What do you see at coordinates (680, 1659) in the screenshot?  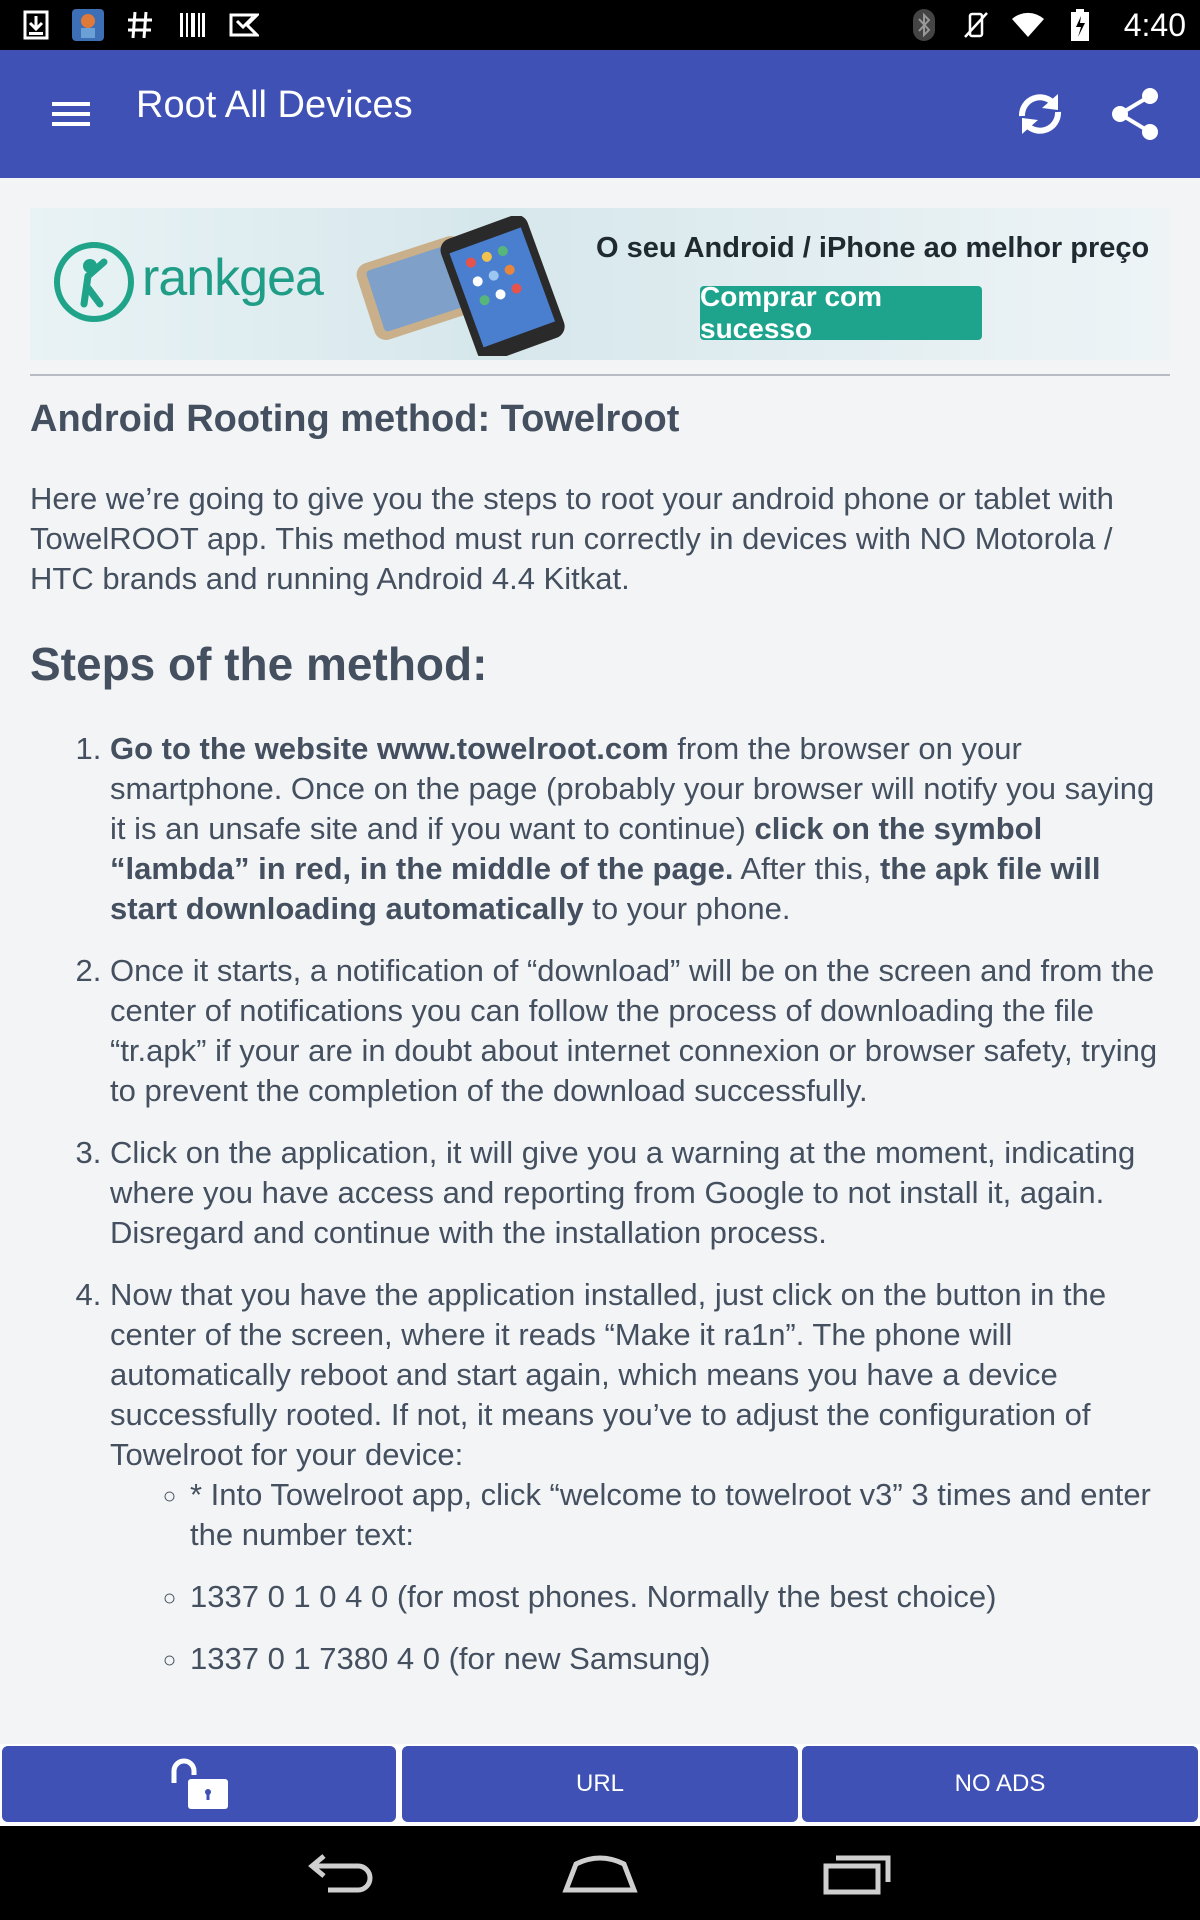 I see `sub-list-item: 1337 0 1 7380 4 0 (for new Samsung)` at bounding box center [680, 1659].